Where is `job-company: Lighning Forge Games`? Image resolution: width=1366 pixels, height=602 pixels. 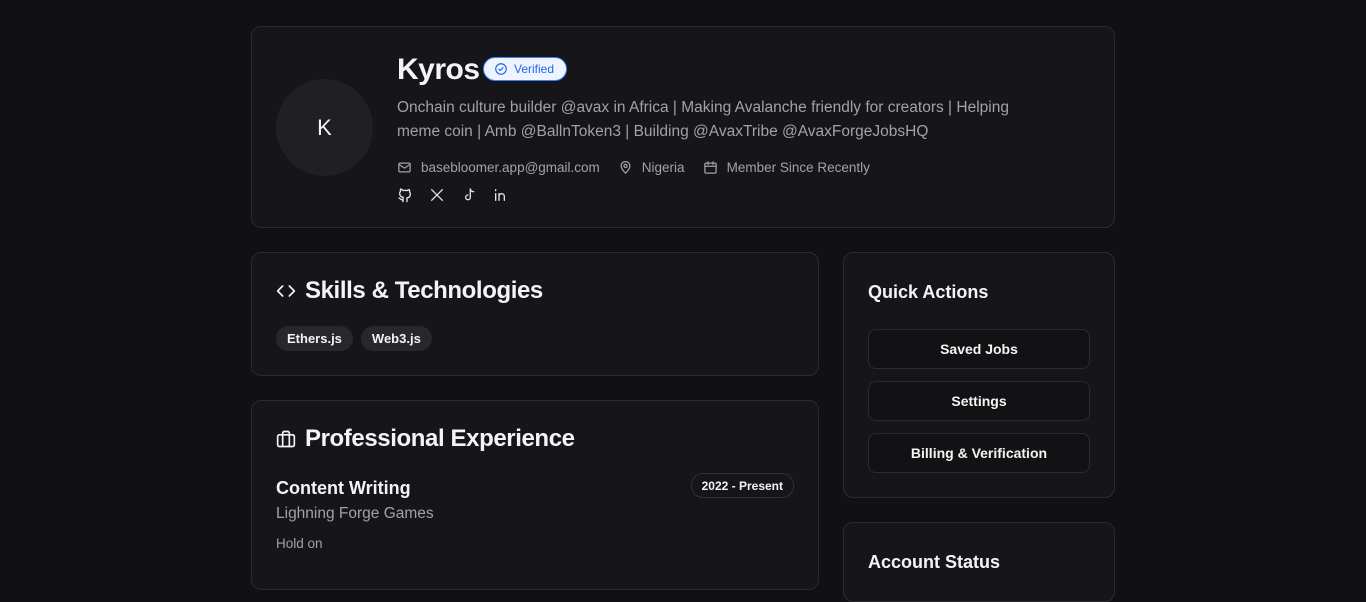
job-company: Lighning Forge Games is located at coordinates (355, 513).